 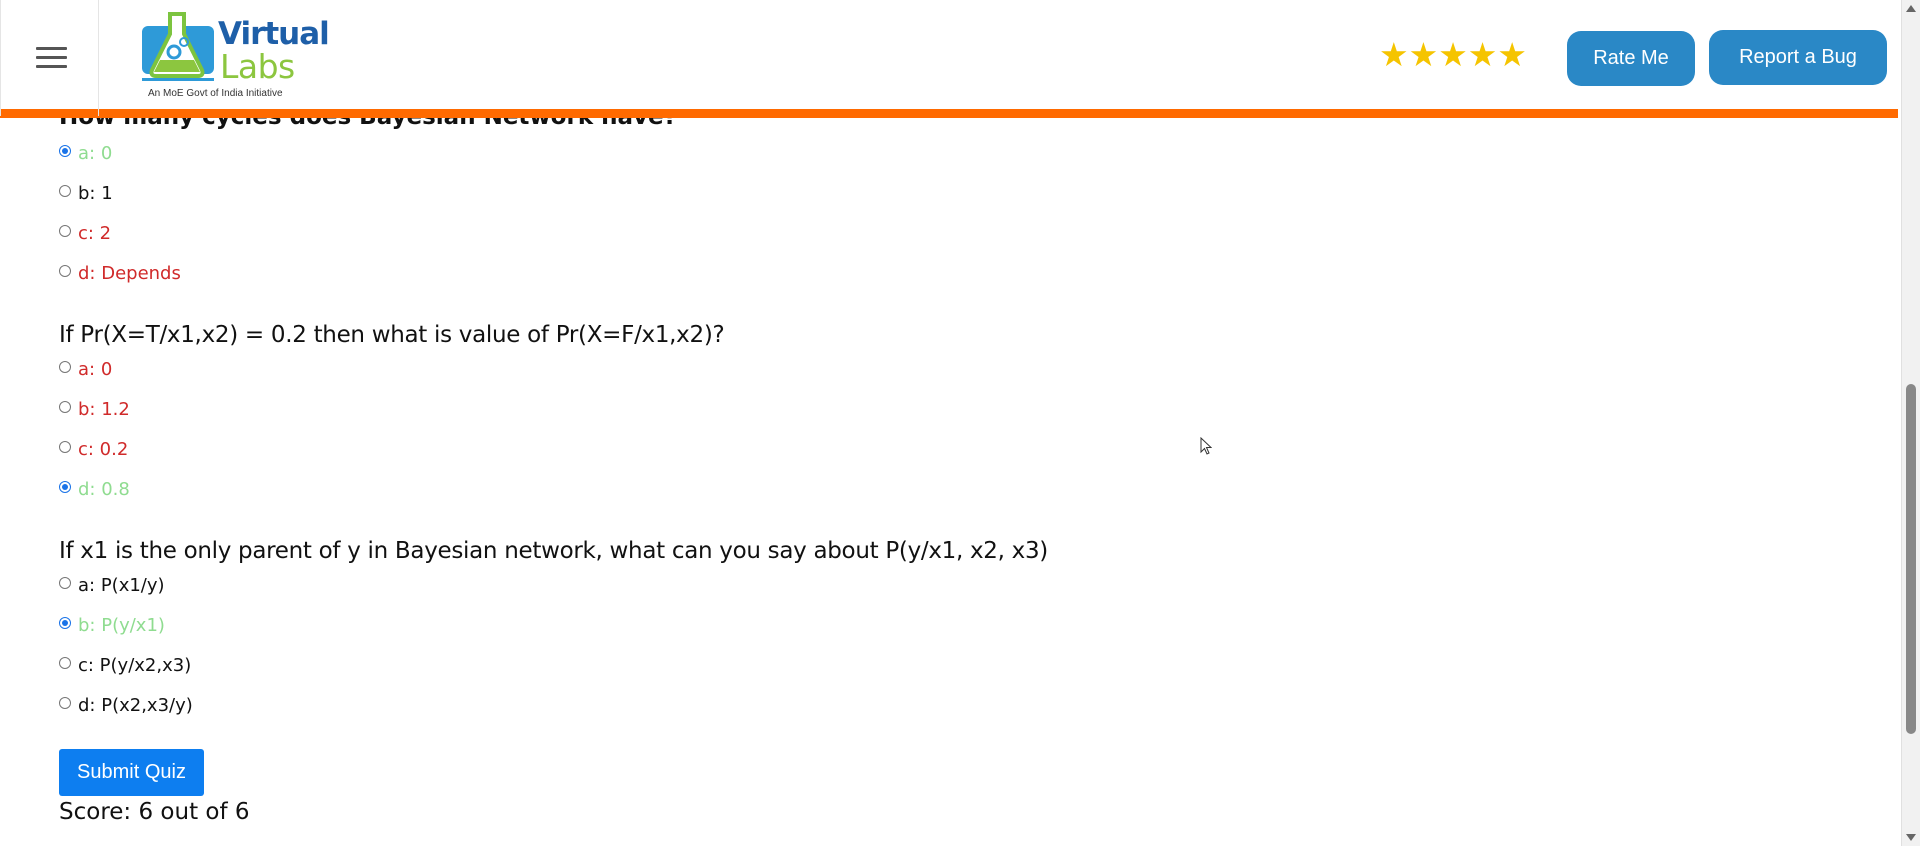 I want to click on option-q1-d: d: Depends, so click(x=120, y=273).